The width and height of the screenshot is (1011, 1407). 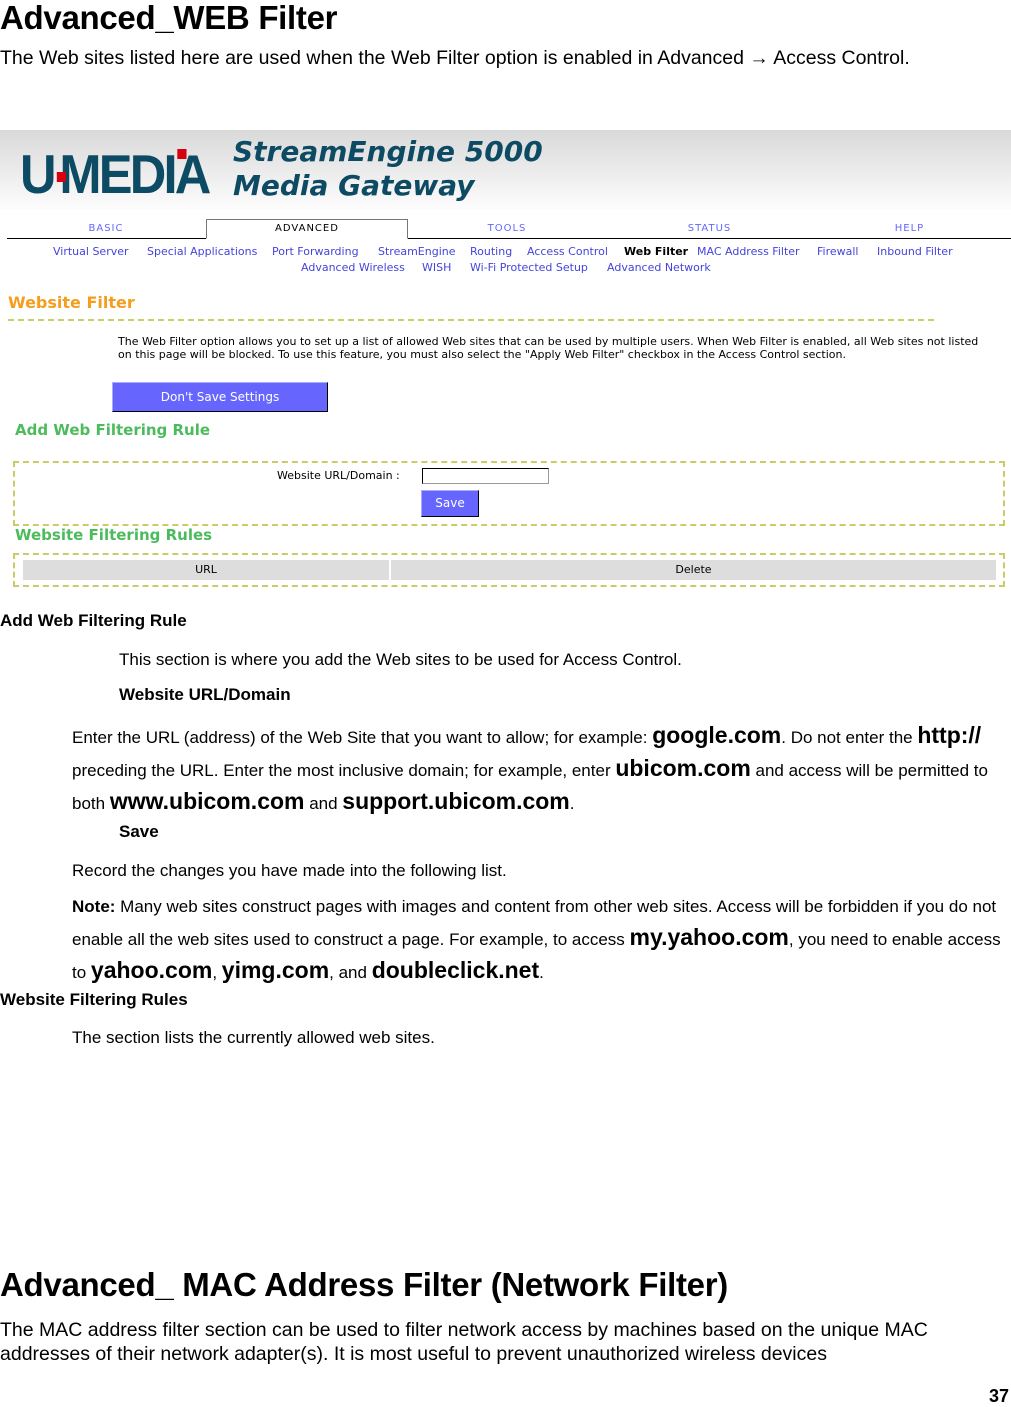 I want to click on example-domain: support.ubicom.com, so click(x=456, y=801).